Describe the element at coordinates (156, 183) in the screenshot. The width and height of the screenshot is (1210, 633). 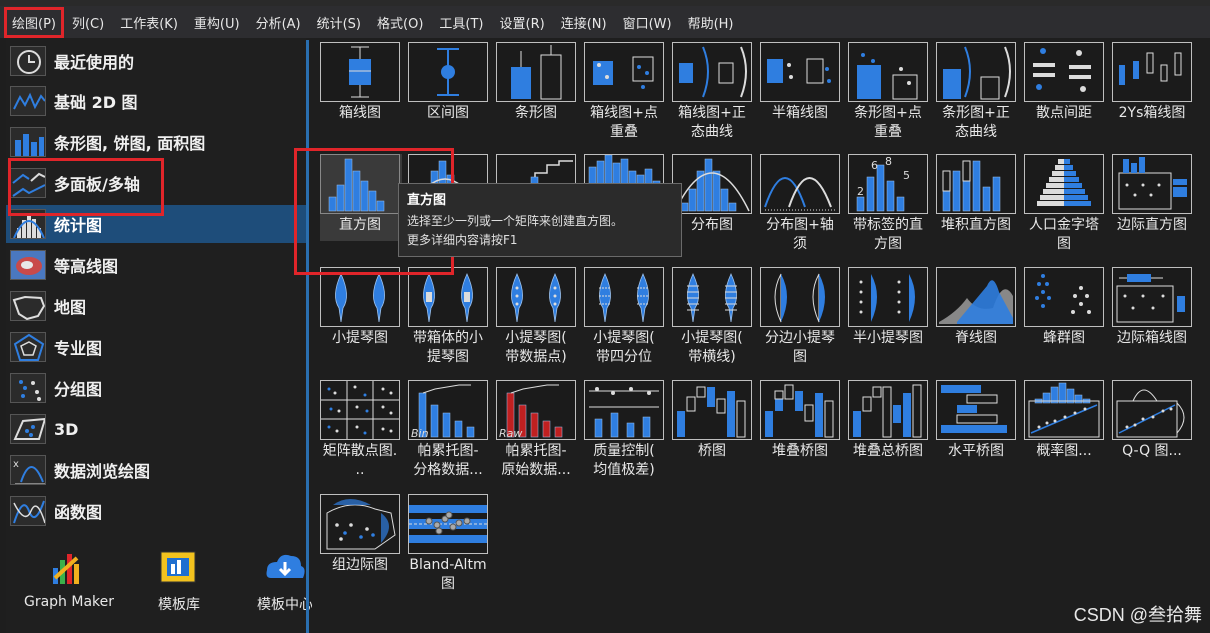
I see `category-item-3: 多面板/多轴` at that location.